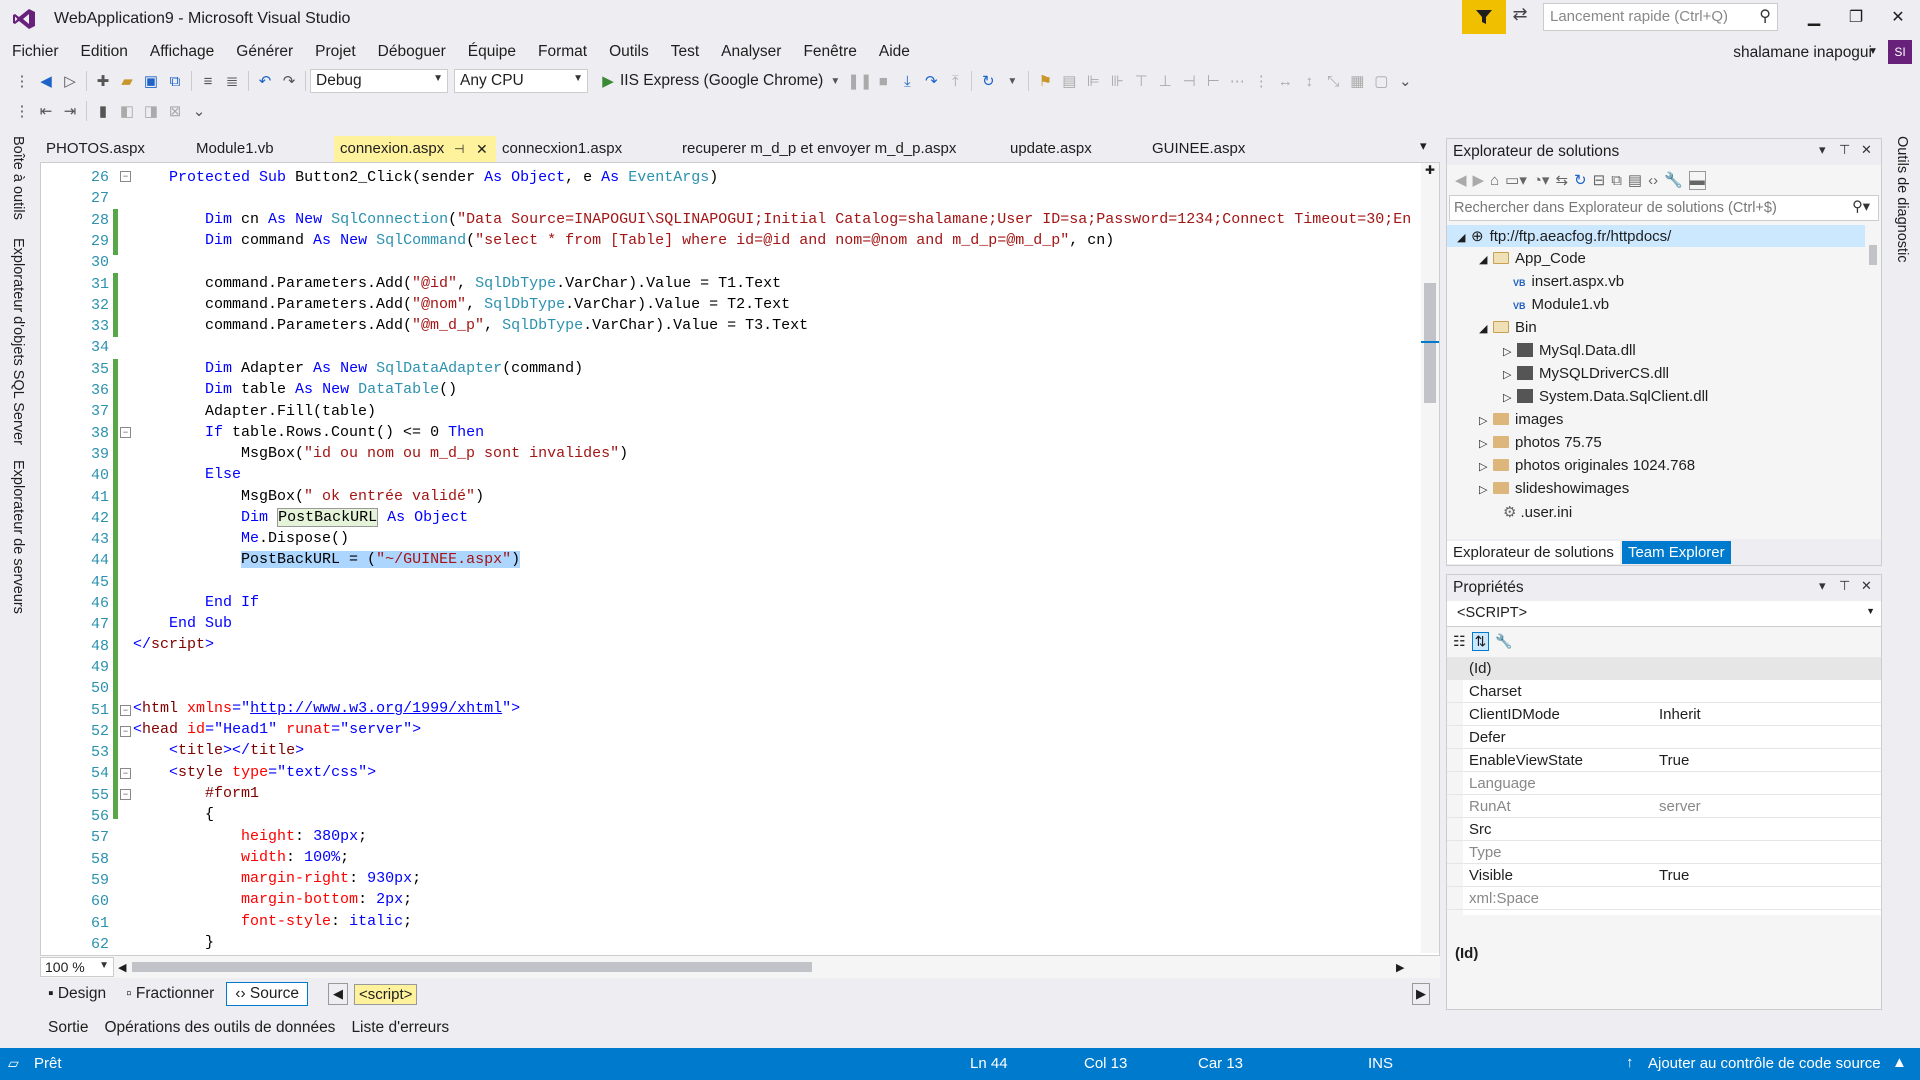  I want to click on bookmark-icon: ▮, so click(103, 111).